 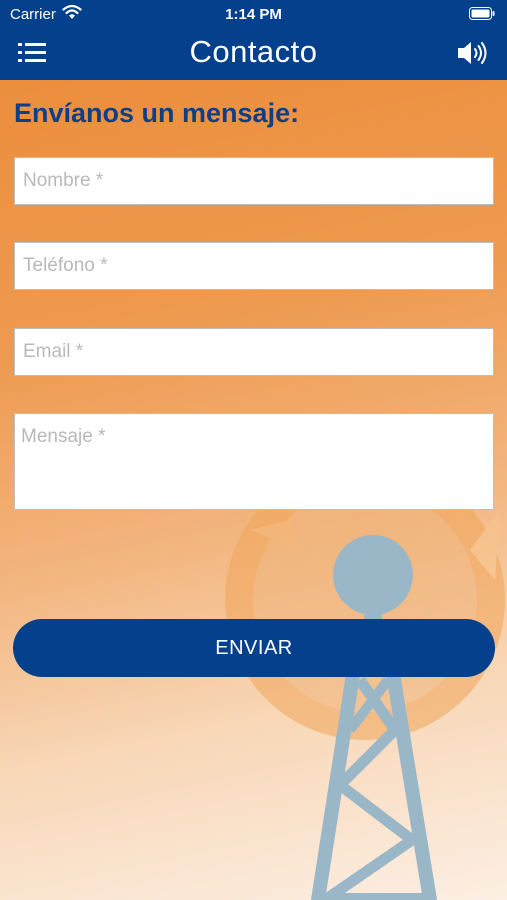 What do you see at coordinates (482, 15) in the screenshot?
I see `battery-icon` at bounding box center [482, 15].